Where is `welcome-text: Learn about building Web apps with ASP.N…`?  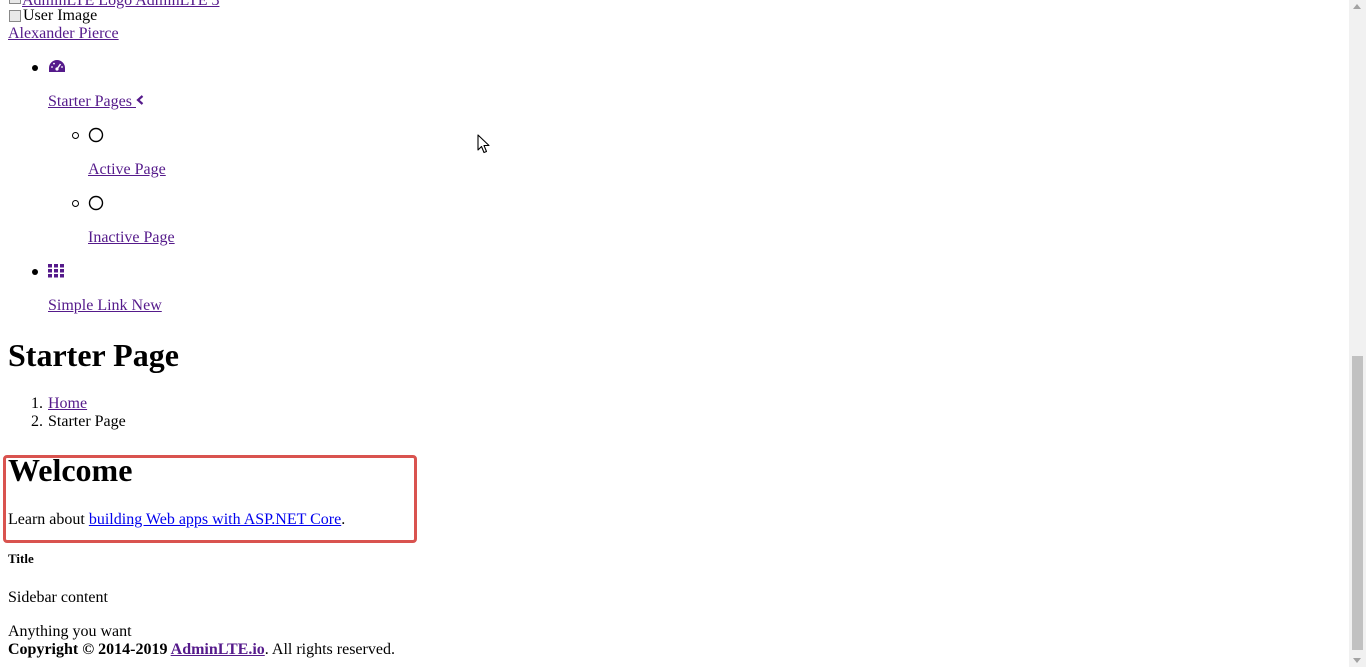 welcome-text: Learn about building Web apps with ASP.N… is located at coordinates (176, 520).